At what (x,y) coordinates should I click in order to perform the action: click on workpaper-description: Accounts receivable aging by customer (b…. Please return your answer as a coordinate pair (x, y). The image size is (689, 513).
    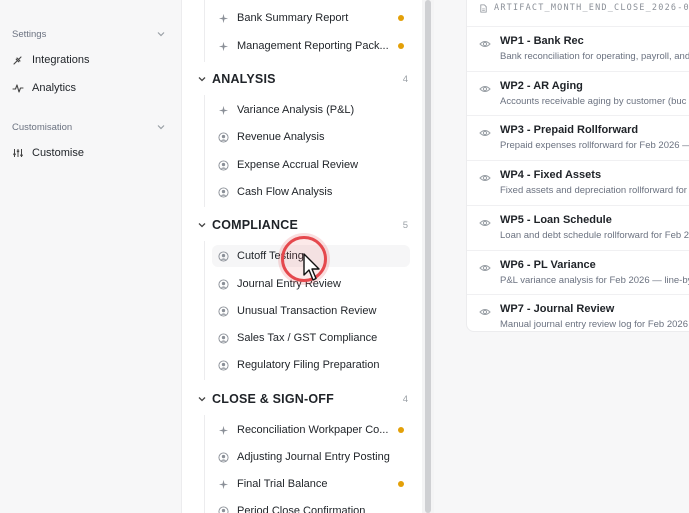
    Looking at the image, I should click on (593, 101).